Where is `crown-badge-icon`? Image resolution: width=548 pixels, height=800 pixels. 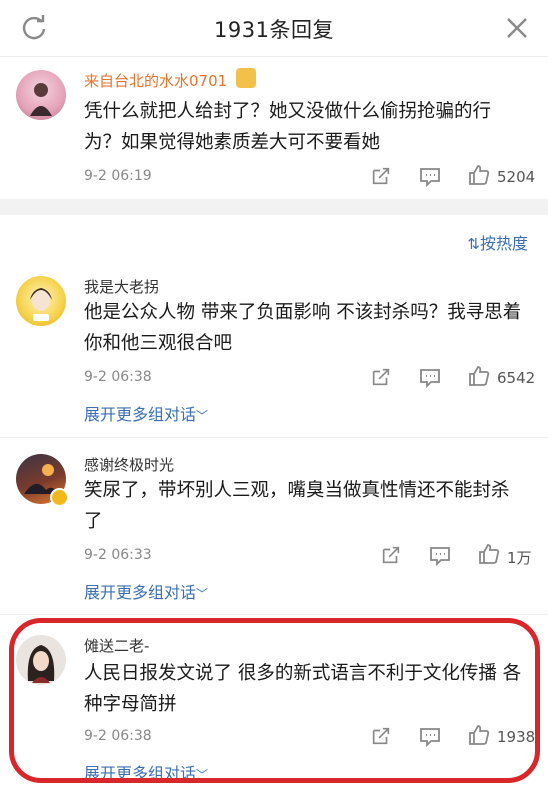 crown-badge-icon is located at coordinates (246, 78).